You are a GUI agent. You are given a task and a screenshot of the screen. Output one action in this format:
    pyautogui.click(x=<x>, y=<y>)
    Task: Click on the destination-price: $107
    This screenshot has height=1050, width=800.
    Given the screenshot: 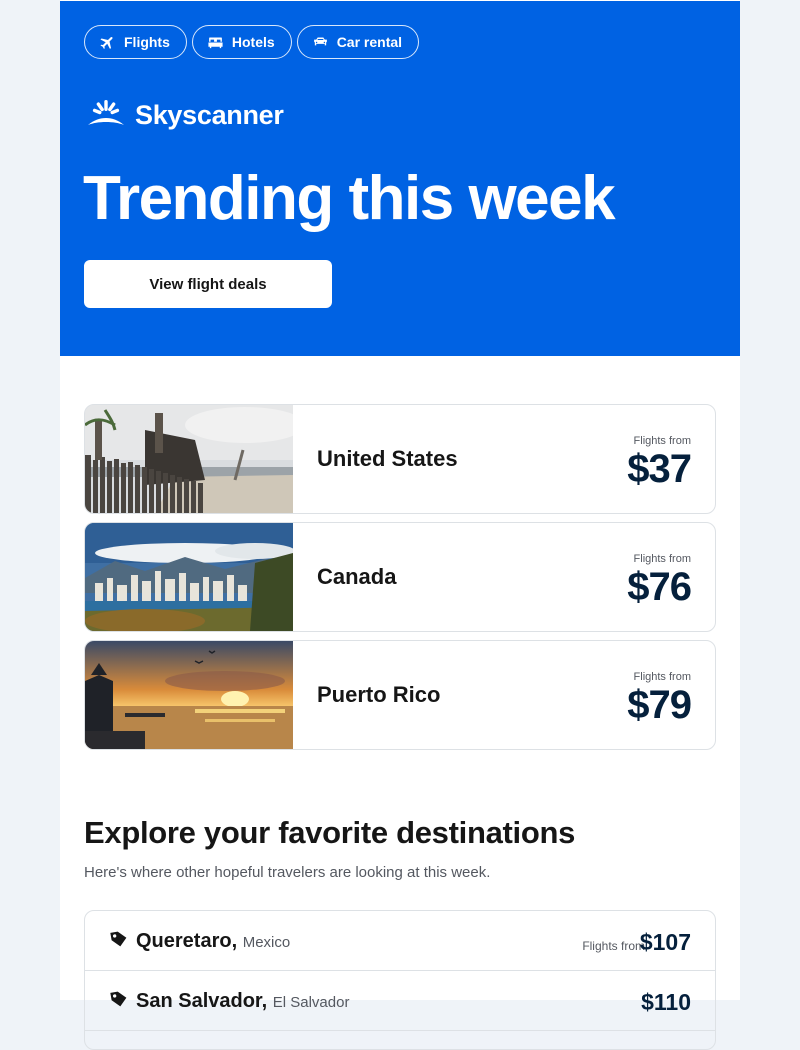 What is the action you would take?
    pyautogui.click(x=665, y=942)
    